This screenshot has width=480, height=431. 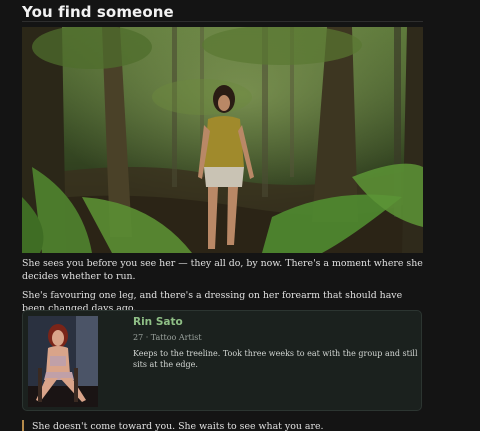 What do you see at coordinates (167, 337) in the screenshot?
I see `character-meta: 27 · Tattoo Artist` at bounding box center [167, 337].